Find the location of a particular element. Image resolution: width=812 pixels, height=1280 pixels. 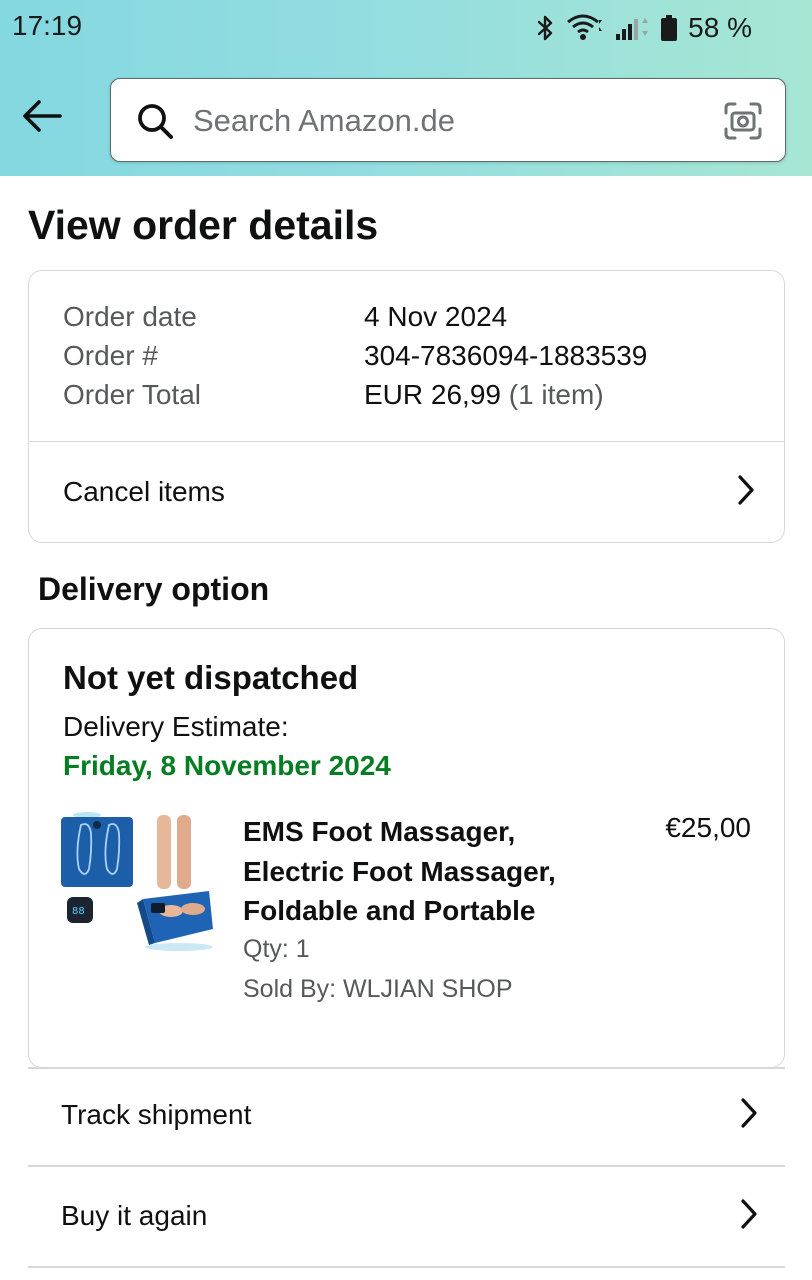

app-header: 17:19 58 % Search Amazon.de is located at coordinates (406, 88).